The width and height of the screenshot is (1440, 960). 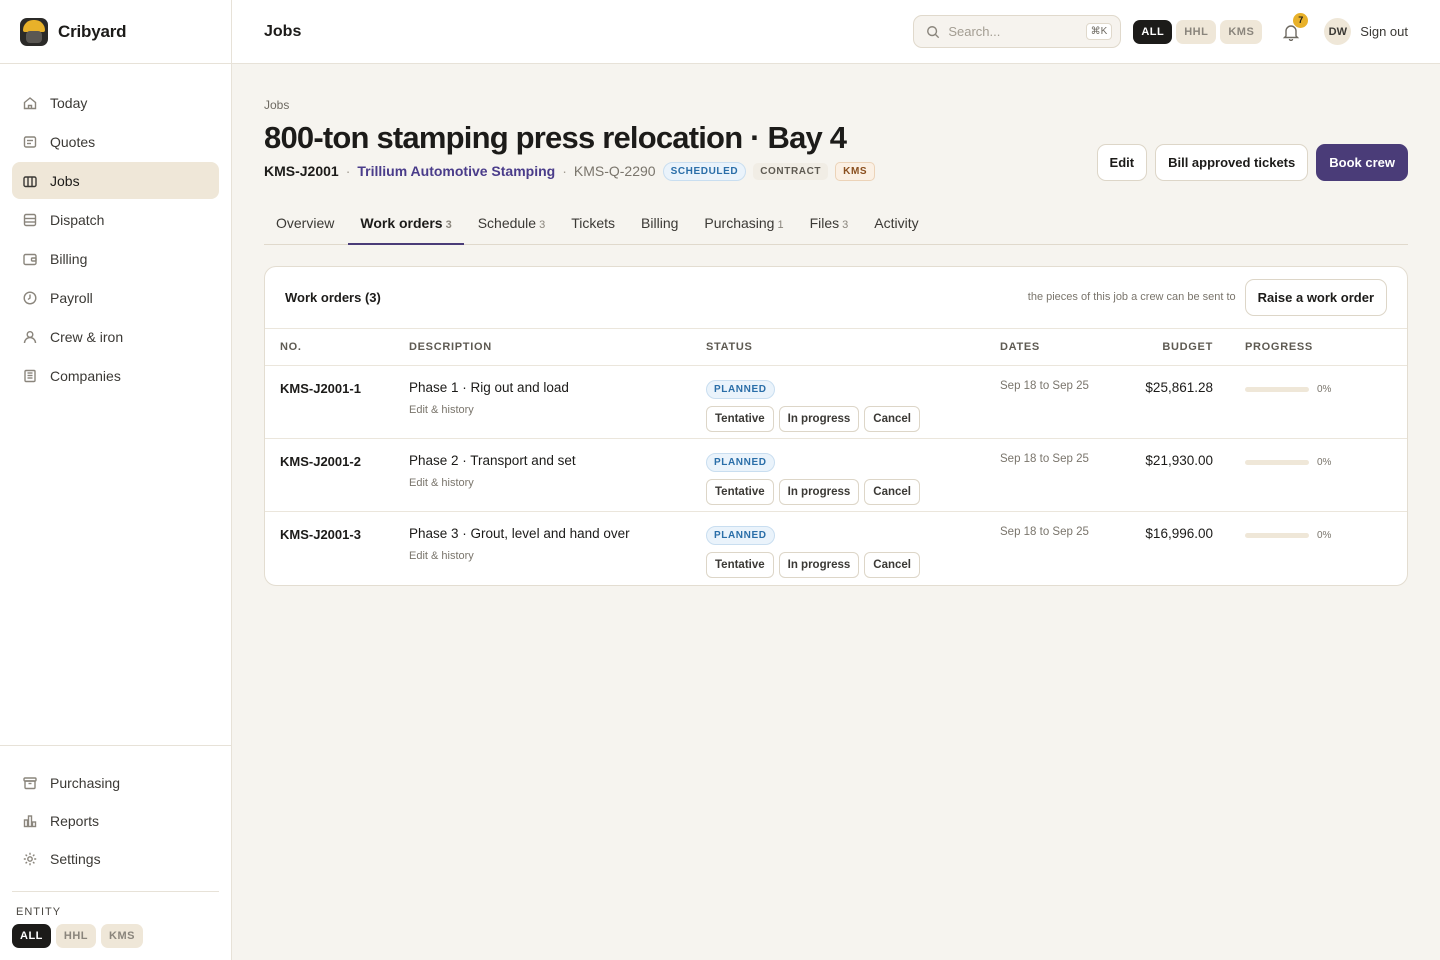 I want to click on sidebar-item-crew-and-iron: Crew & iron, so click(x=115, y=336).